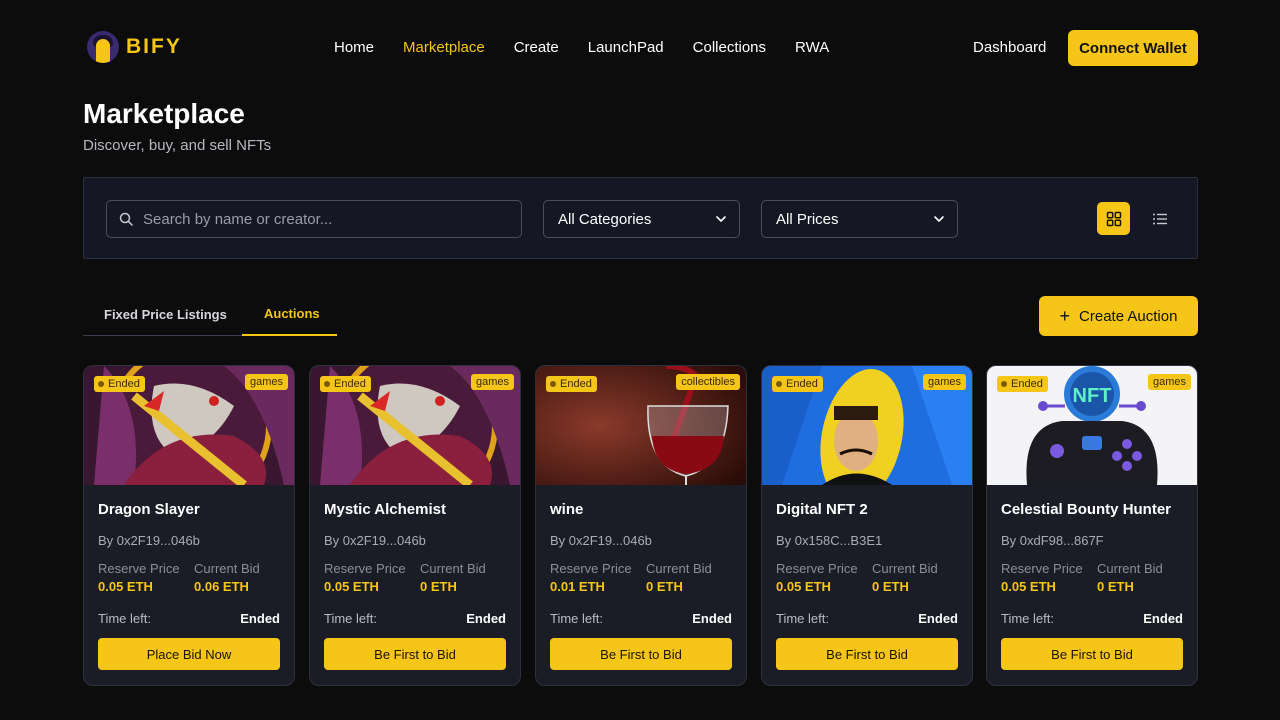  What do you see at coordinates (577, 586) in the screenshot?
I see `reserve-price-value: 0.01 ETH` at bounding box center [577, 586].